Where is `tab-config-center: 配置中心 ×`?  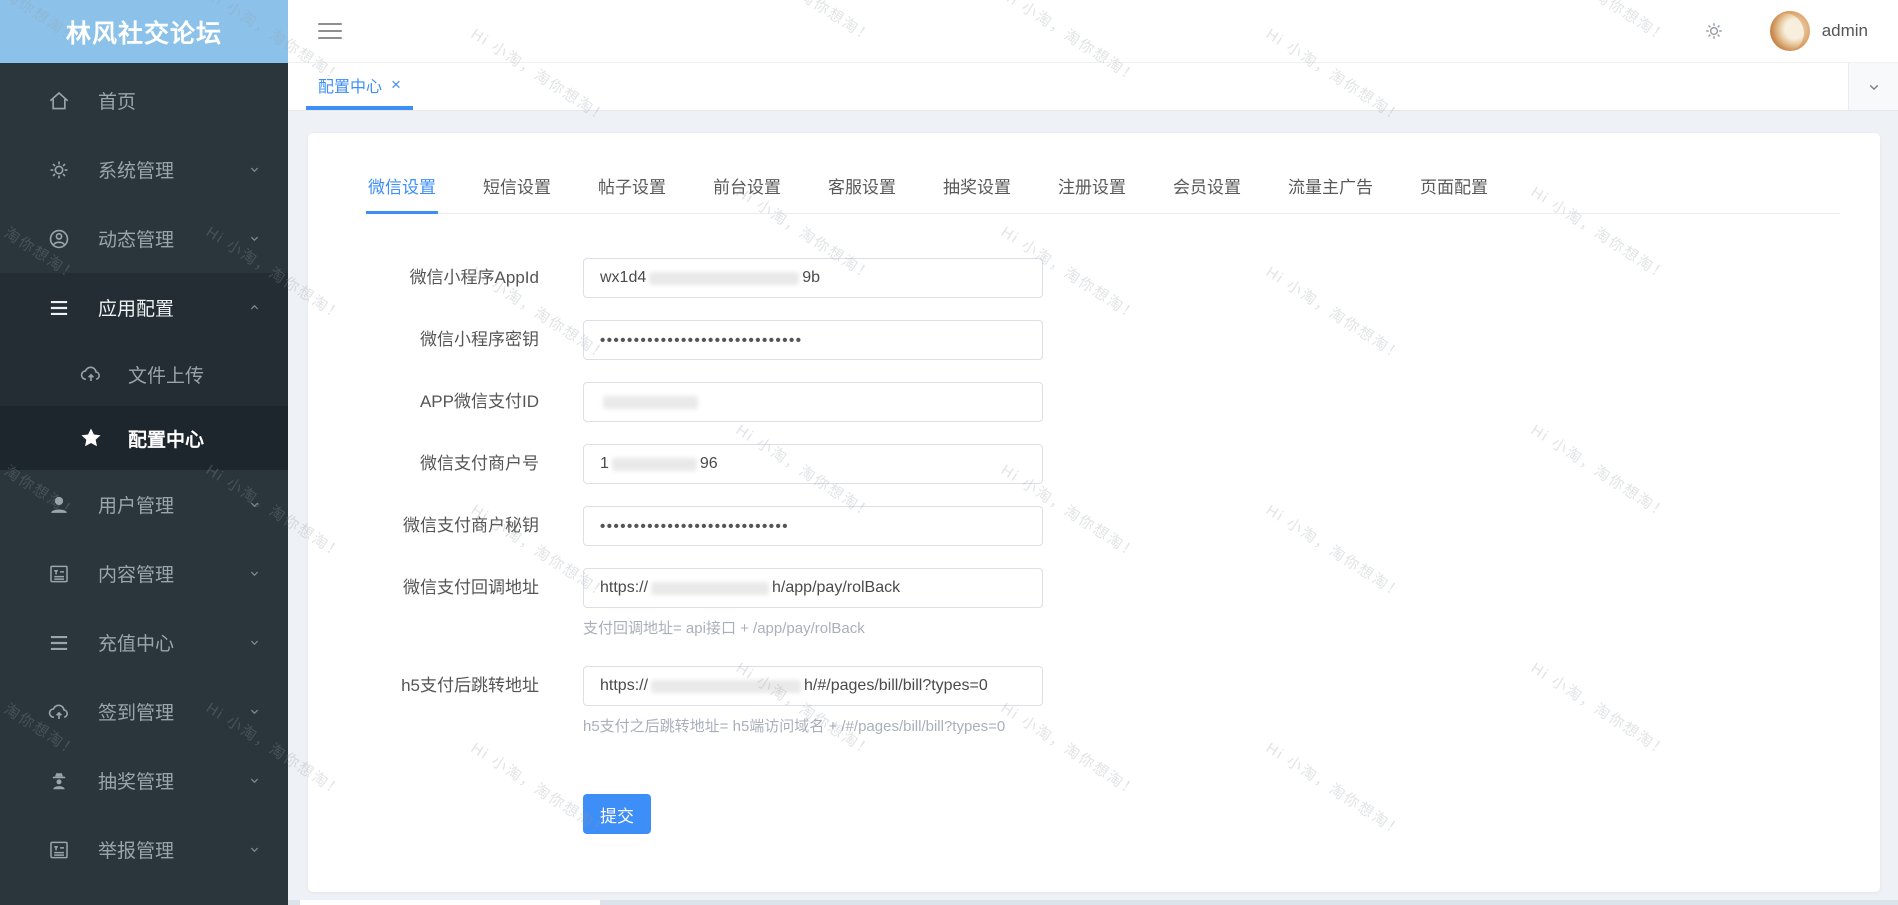 tab-config-center: 配置中心 × is located at coordinates (359, 86).